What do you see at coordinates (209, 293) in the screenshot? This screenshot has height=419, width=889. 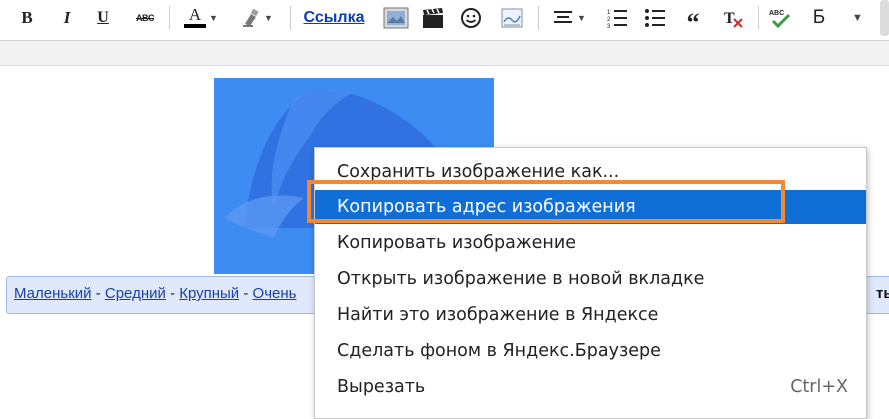 I see `size-link-large: Крупный` at bounding box center [209, 293].